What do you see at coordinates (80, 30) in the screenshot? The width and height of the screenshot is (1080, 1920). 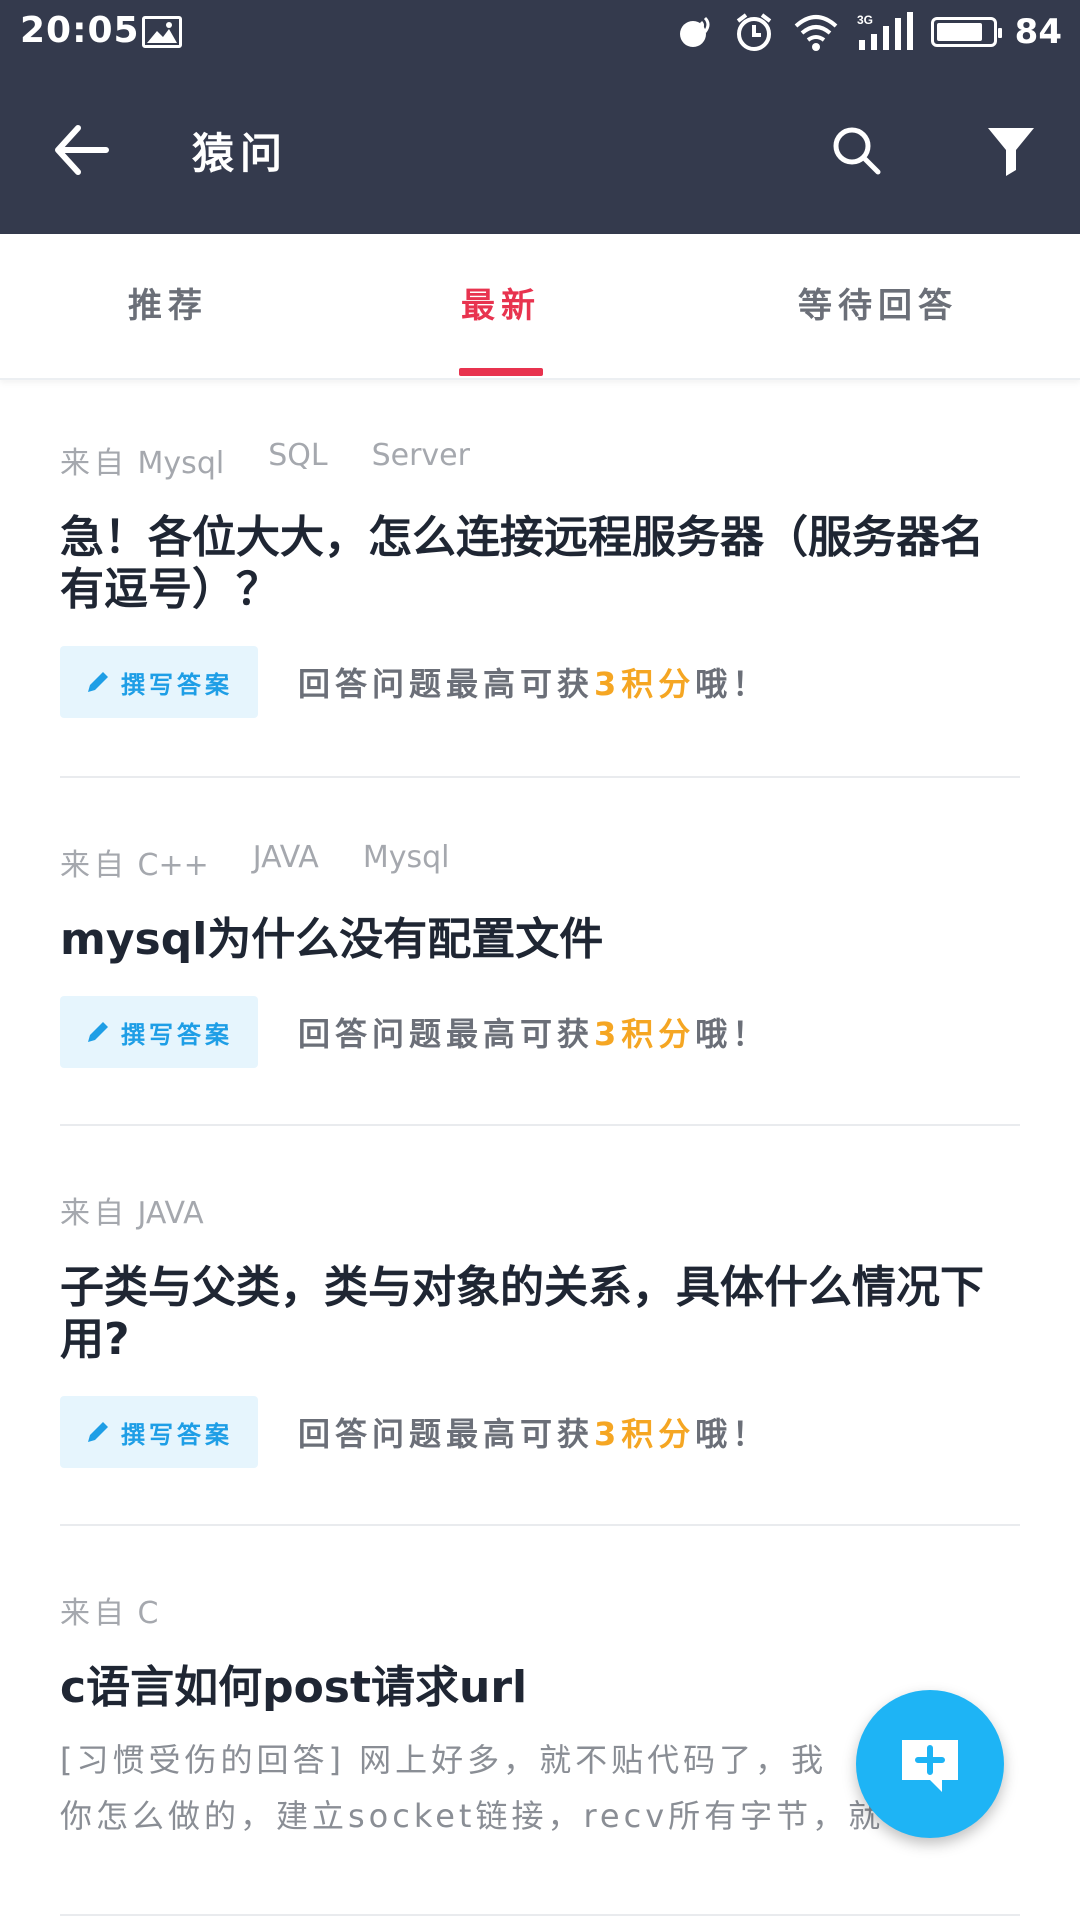 I see `status-time: 20:05` at bounding box center [80, 30].